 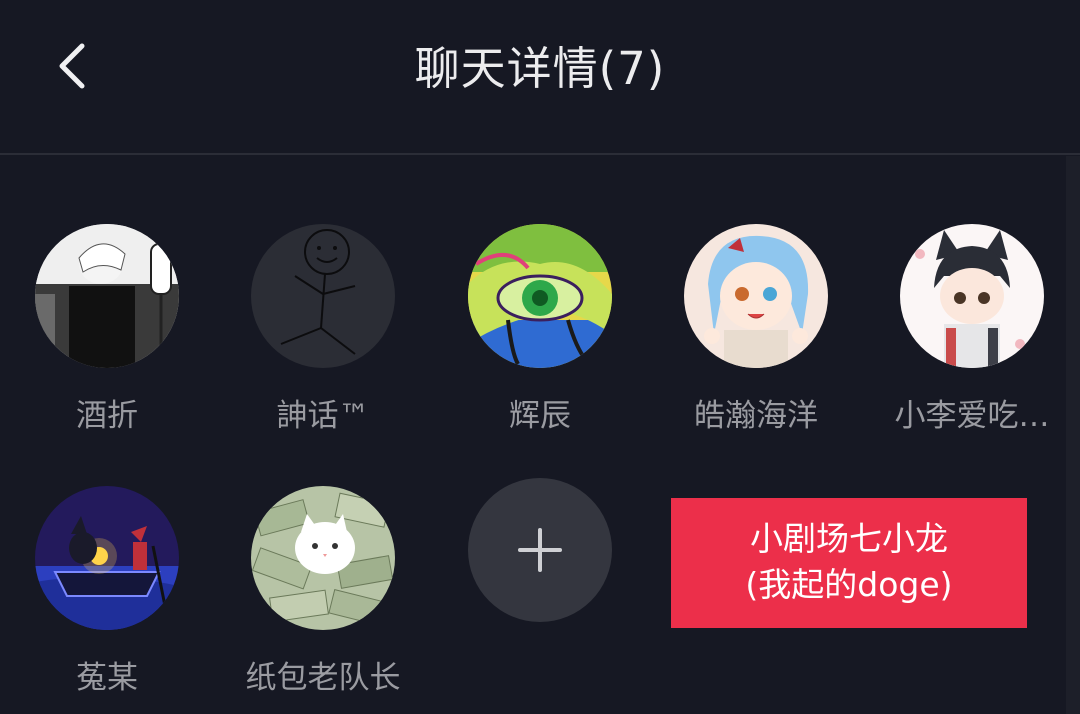 What do you see at coordinates (107, 678) in the screenshot?
I see `member-name: 菟某` at bounding box center [107, 678].